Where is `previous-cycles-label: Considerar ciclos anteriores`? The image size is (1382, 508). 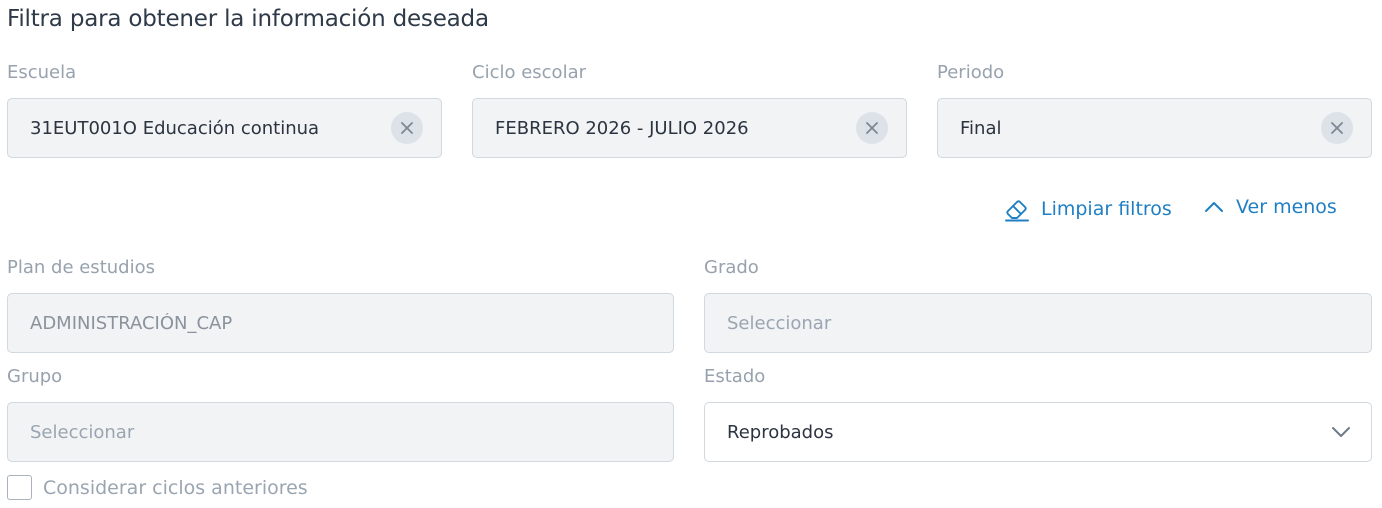 previous-cycles-label: Considerar ciclos anteriores is located at coordinates (175, 487).